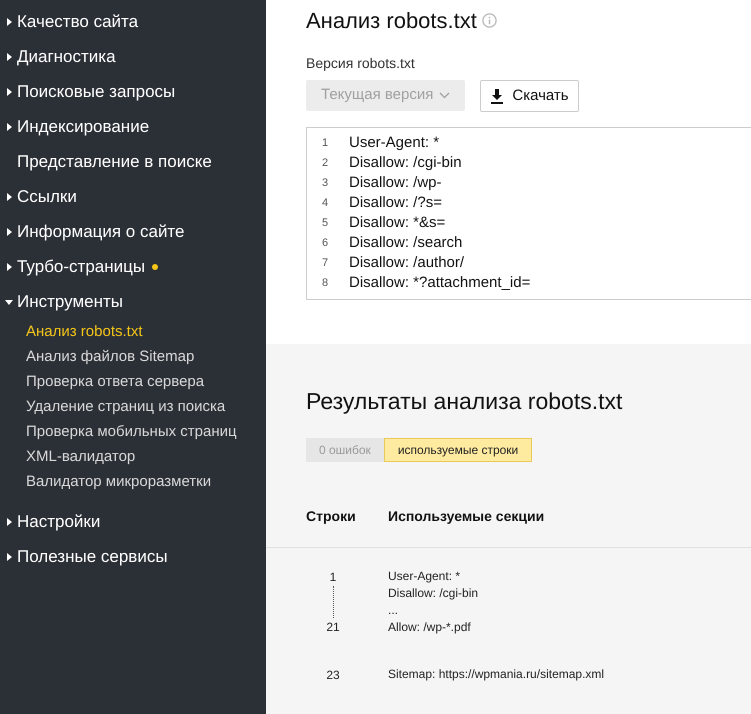 Image resolution: width=751 pixels, height=714 pixels. I want to click on download-button: Скачать, so click(529, 96).